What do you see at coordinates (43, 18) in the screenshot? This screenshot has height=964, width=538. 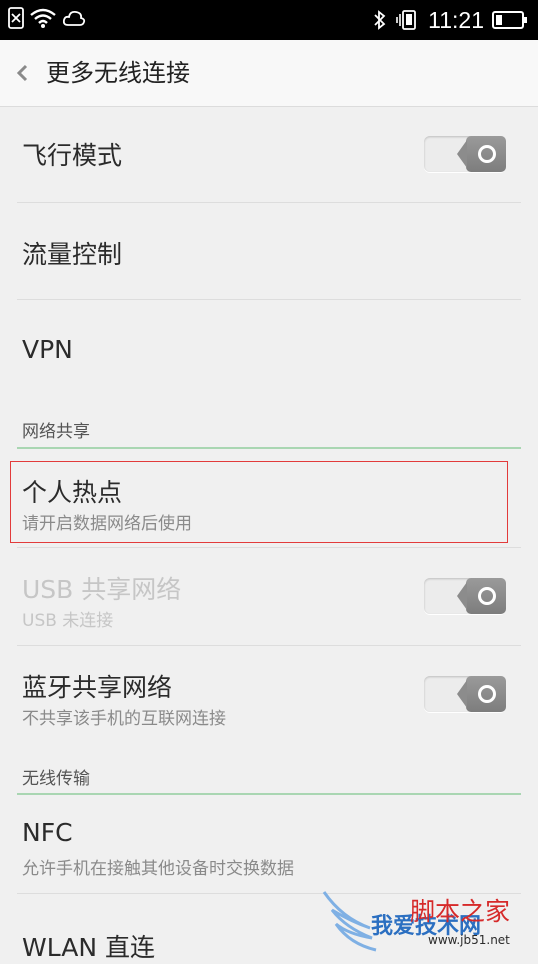 I see `wifi-icon` at bounding box center [43, 18].